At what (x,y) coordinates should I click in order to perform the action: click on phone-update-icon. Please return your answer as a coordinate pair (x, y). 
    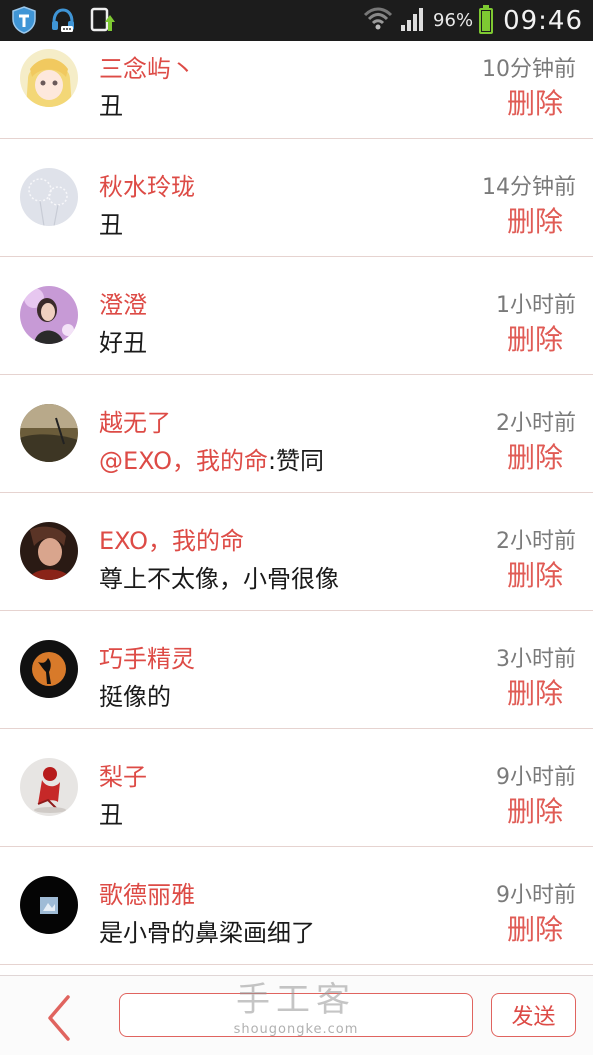
    Looking at the image, I should click on (103, 20).